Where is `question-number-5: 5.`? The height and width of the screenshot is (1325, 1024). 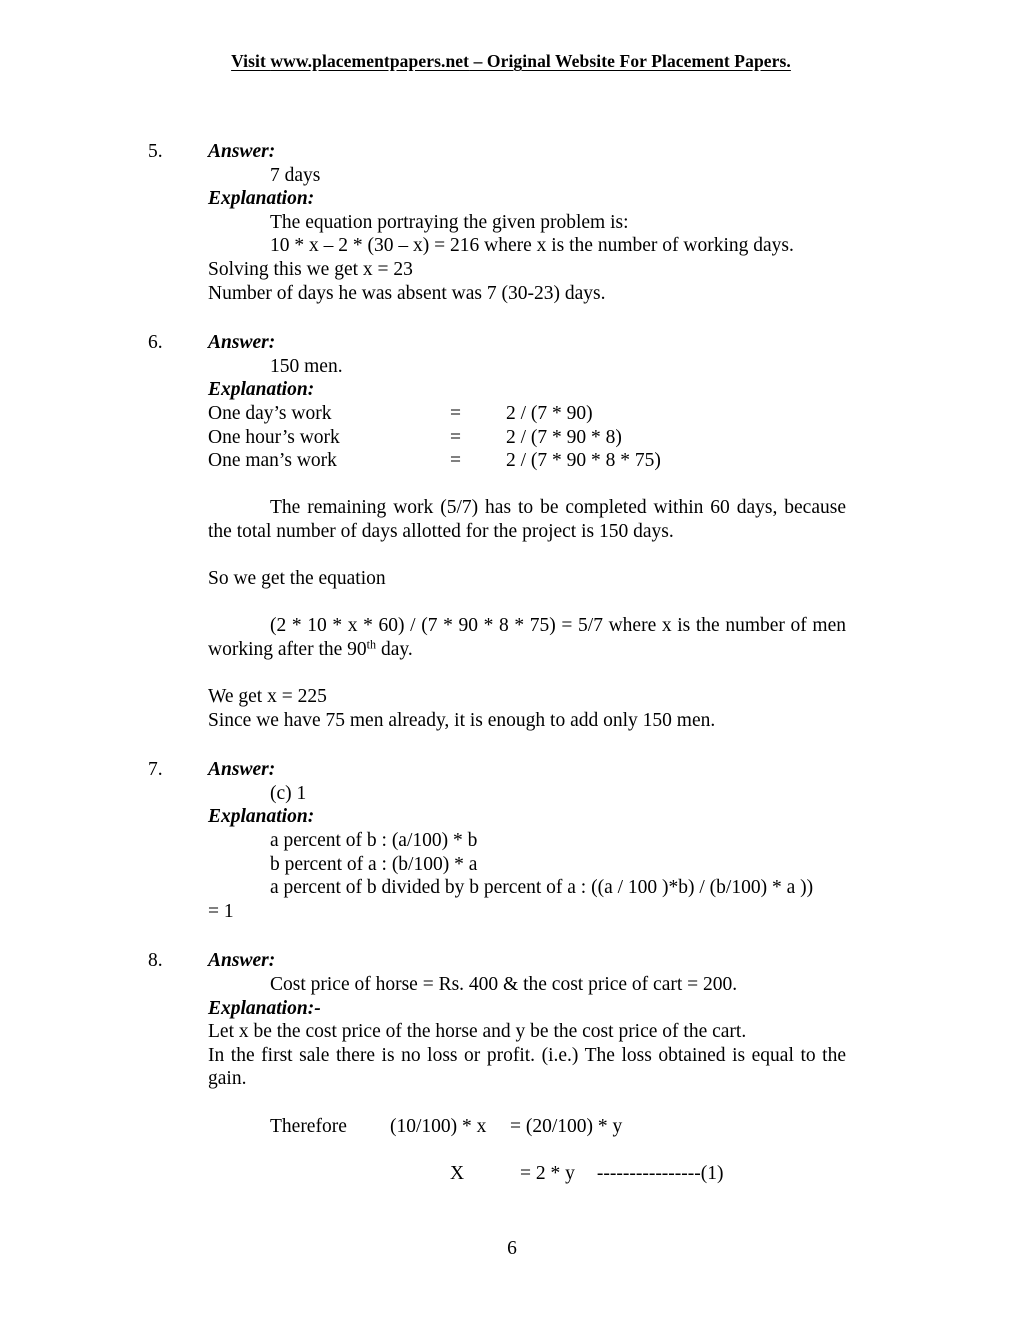 question-number-5: 5. is located at coordinates (155, 151).